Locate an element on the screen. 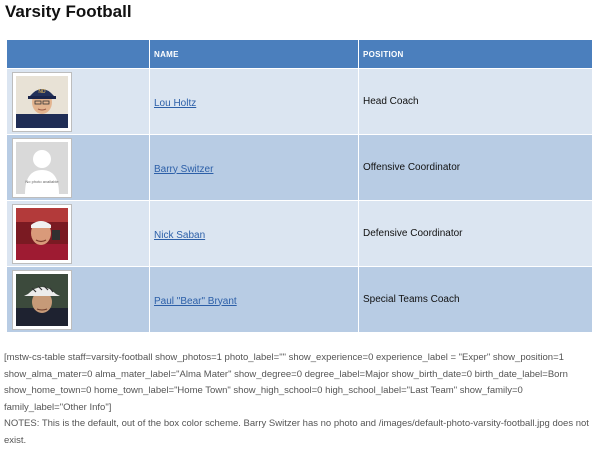 The width and height of the screenshot is (600, 451). coach-photo: ND is located at coordinates (42, 101).